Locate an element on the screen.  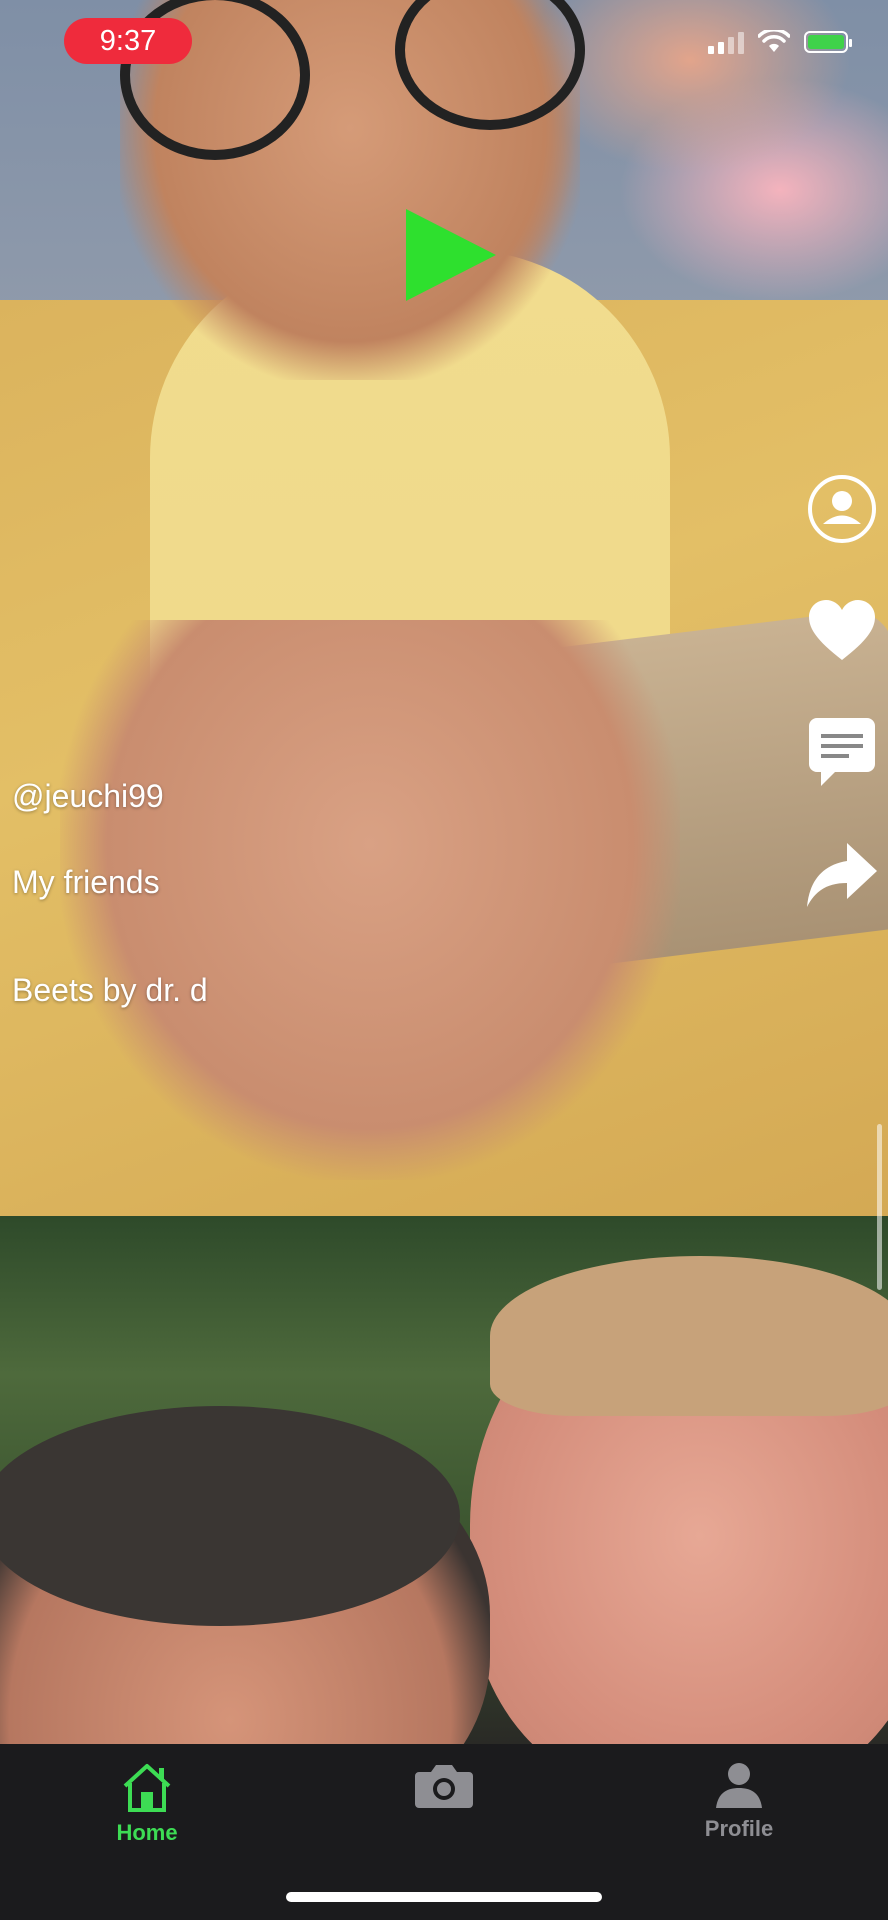
tab-home-label: Home is located at coordinates (147, 1832).